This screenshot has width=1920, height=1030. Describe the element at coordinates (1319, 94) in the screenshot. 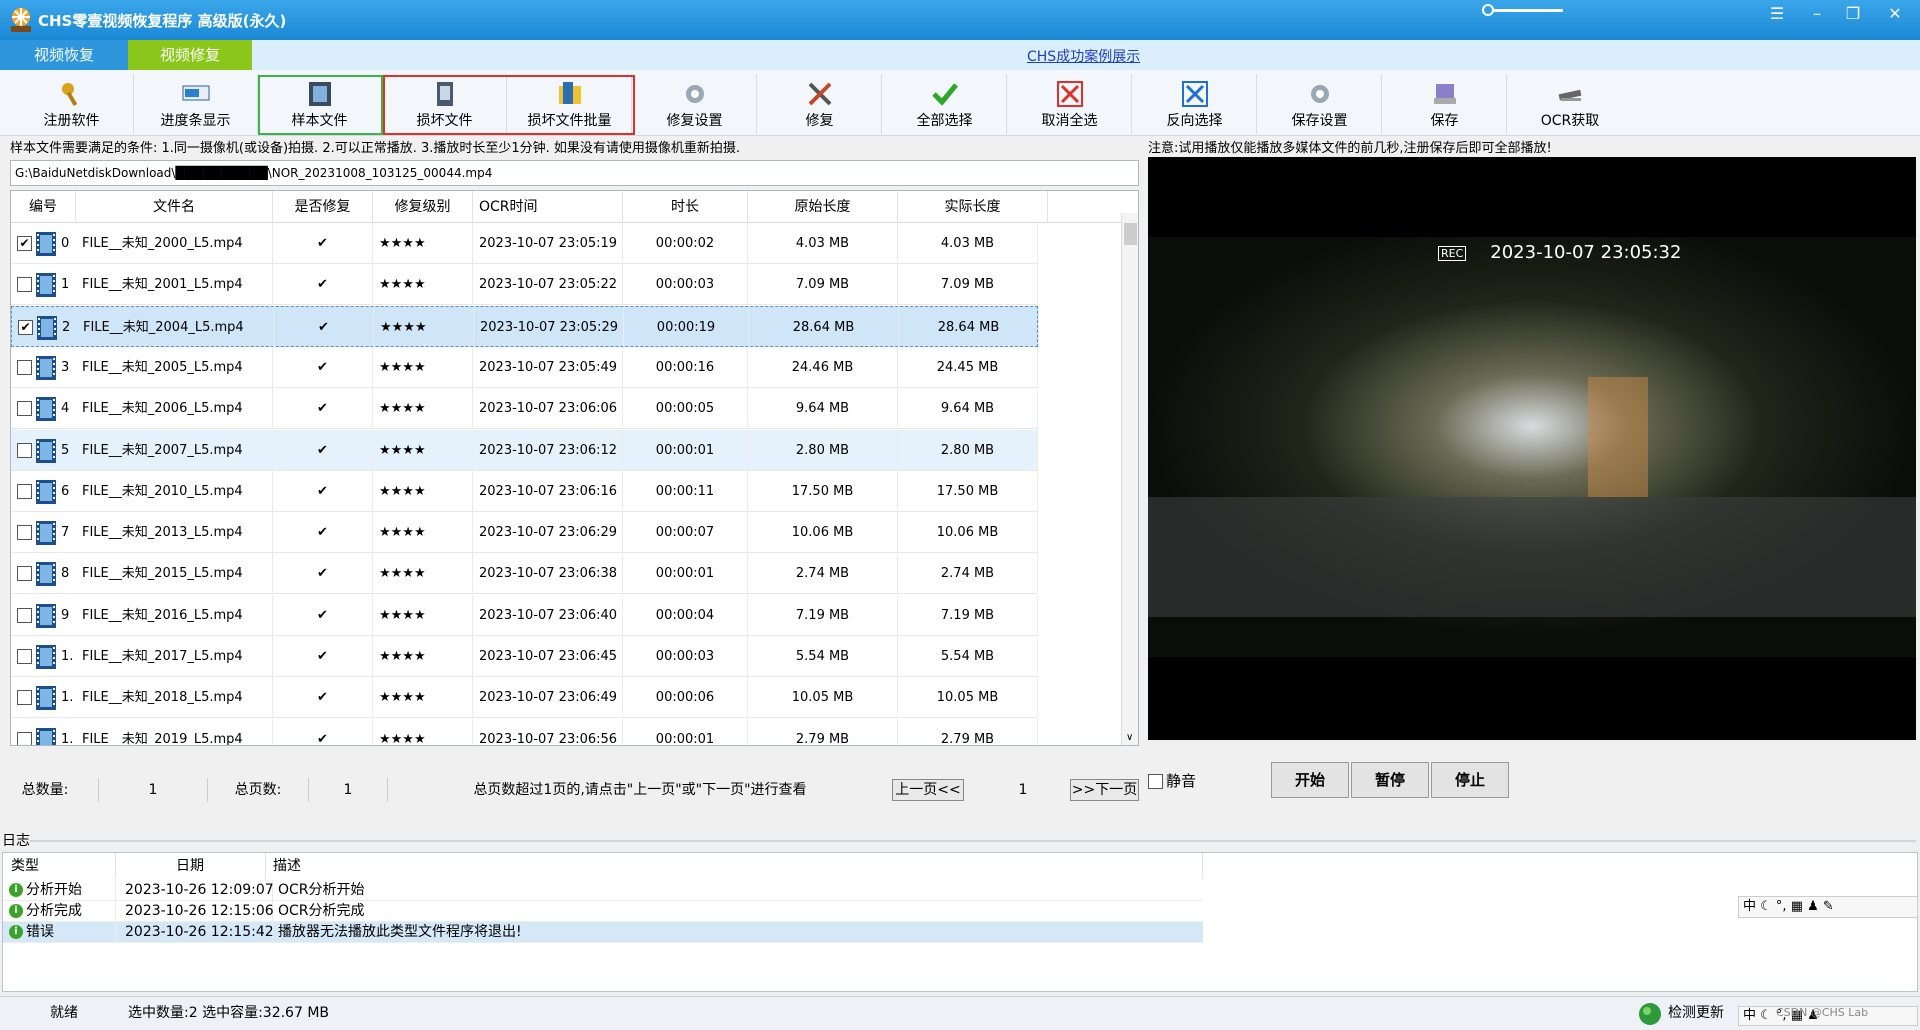

I see `gear-icon` at that location.